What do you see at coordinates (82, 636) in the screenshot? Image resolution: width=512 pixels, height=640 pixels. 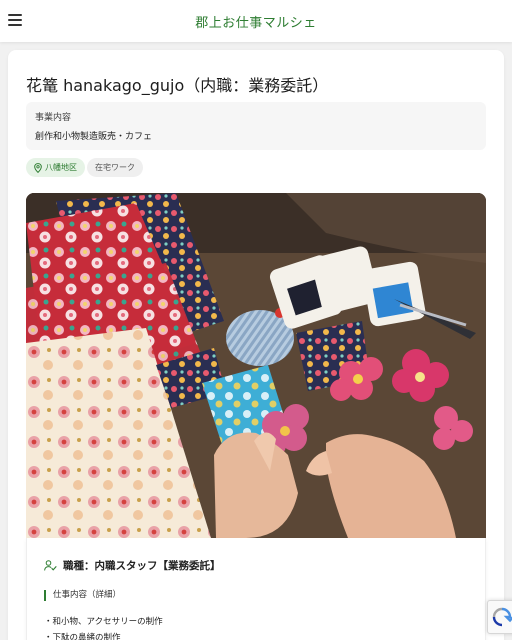 I see `list-item: ・下駄の鼻緒の制作` at bounding box center [82, 636].